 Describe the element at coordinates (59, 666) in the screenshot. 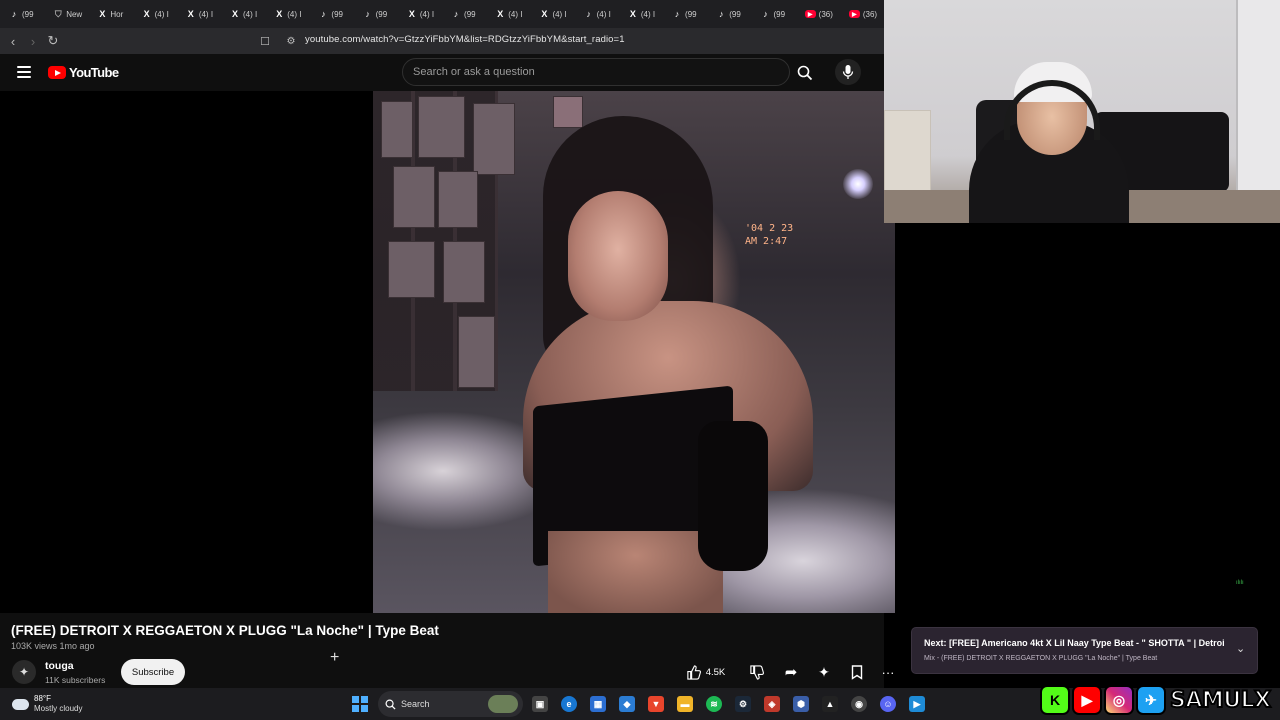

I see `channel-name: touga` at that location.